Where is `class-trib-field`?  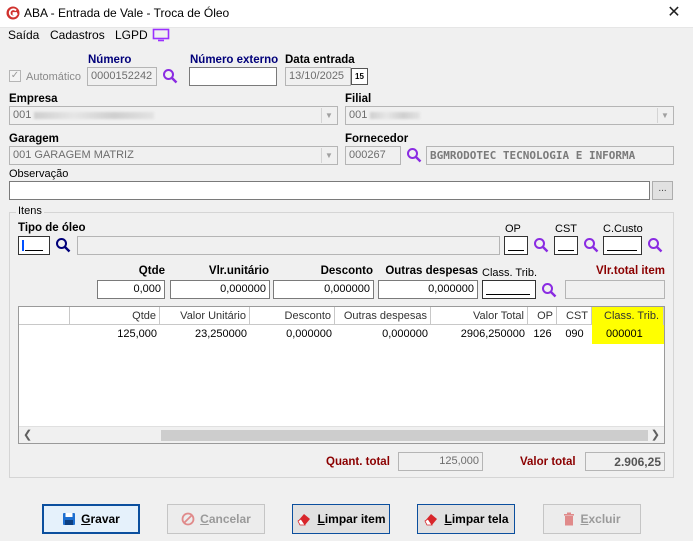 class-trib-field is located at coordinates (509, 289).